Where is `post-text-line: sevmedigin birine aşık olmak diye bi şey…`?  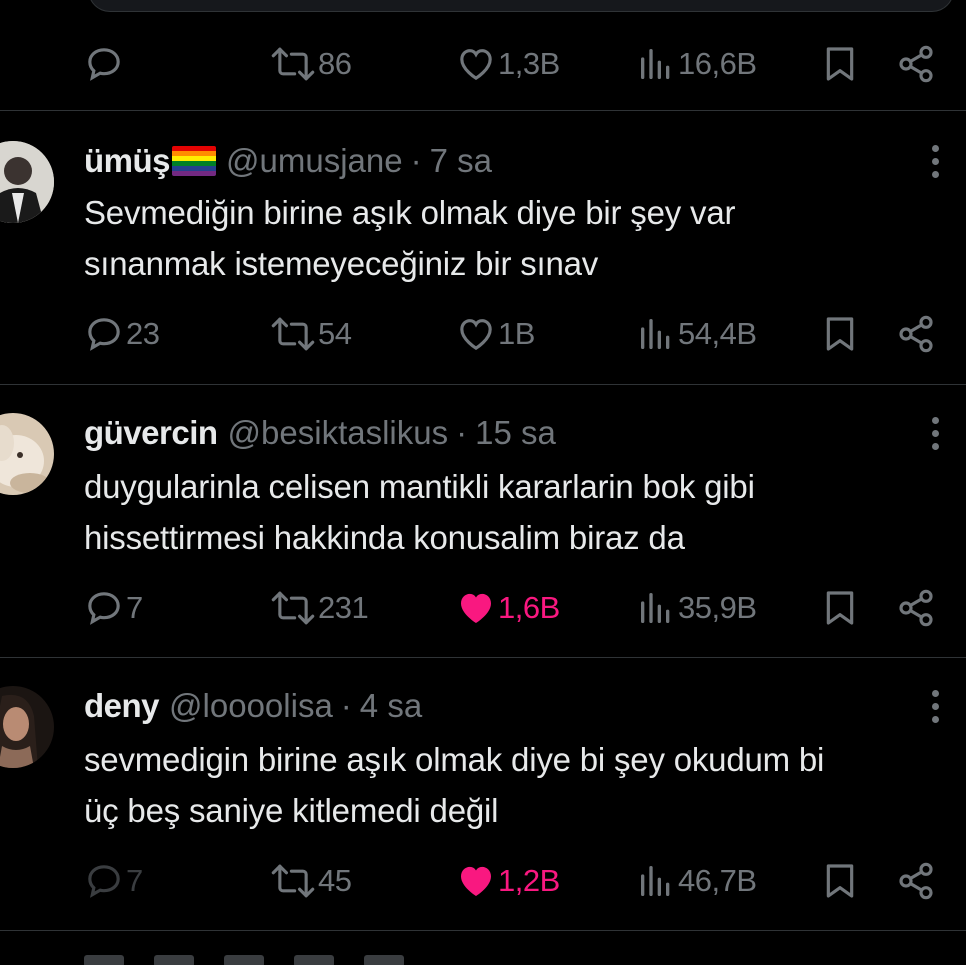
post-text-line: sevmedigin birine aşık olmak diye bi şey… is located at coordinates (454, 759).